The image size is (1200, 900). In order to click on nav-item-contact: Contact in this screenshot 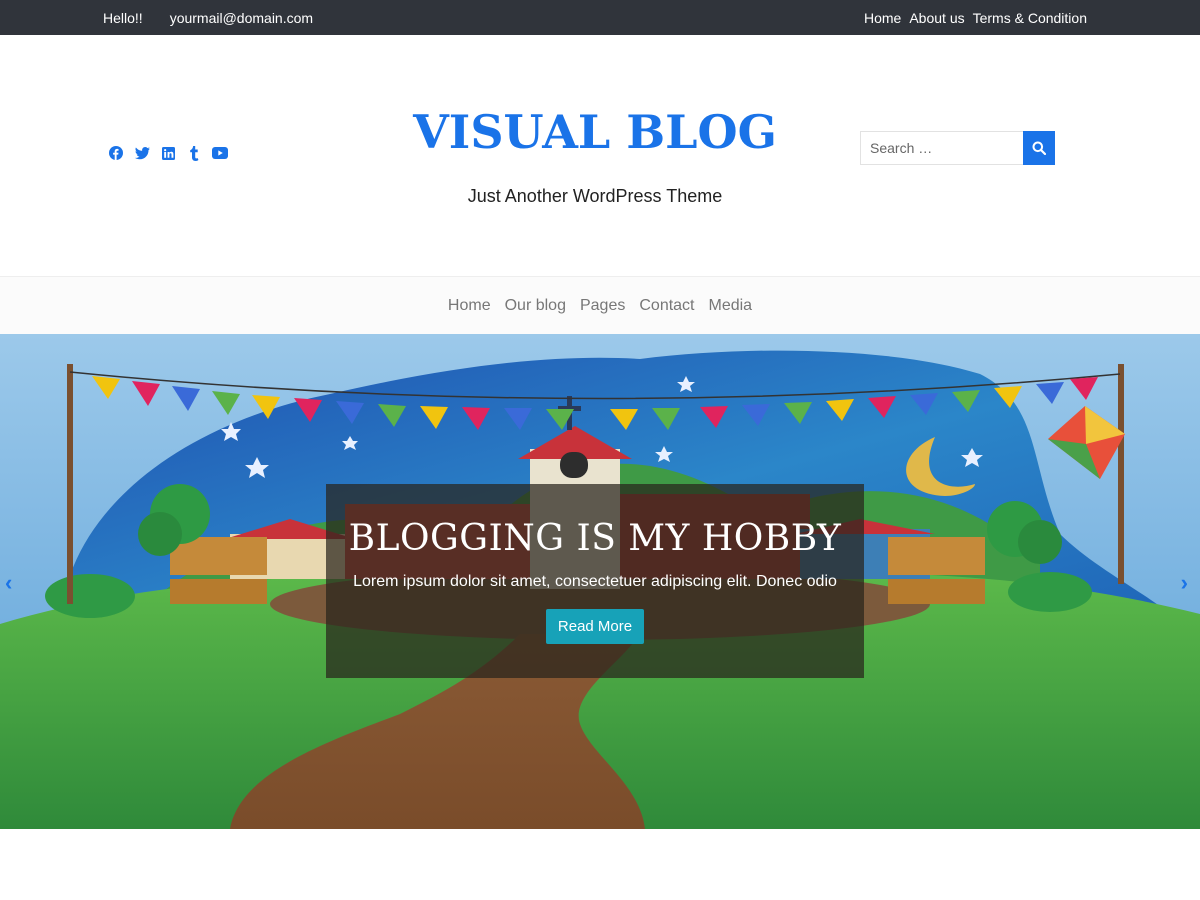, I will do `click(666, 306)`.